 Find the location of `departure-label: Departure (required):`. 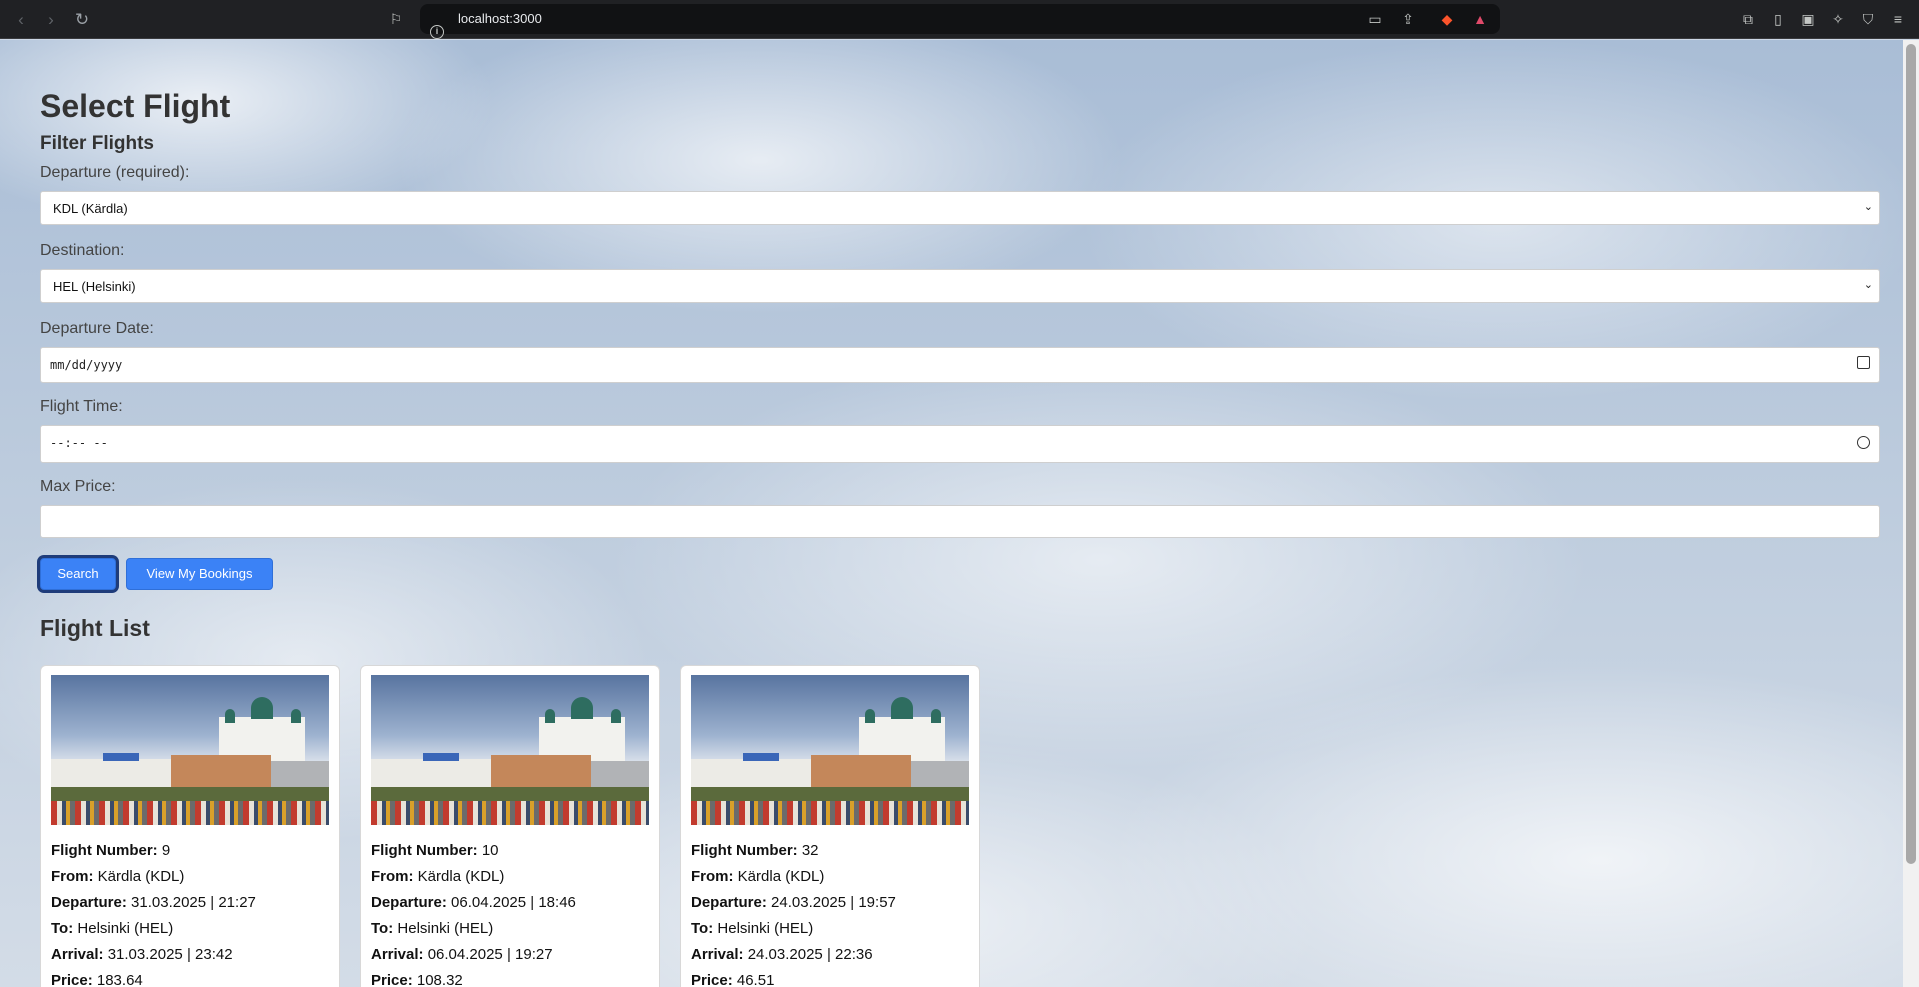

departure-label: Departure (required): is located at coordinates (115, 172).